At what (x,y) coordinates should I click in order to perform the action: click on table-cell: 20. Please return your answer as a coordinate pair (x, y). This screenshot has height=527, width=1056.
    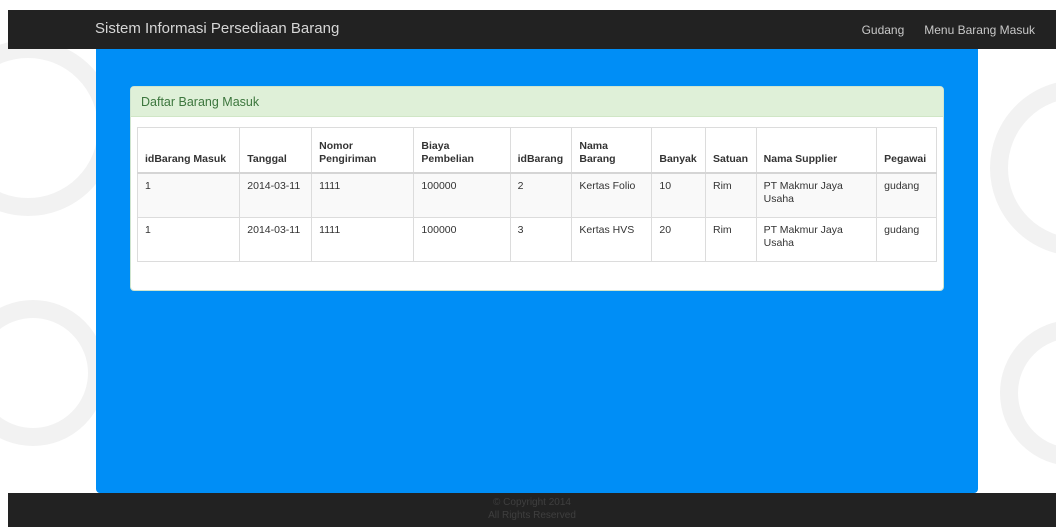
    Looking at the image, I should click on (679, 239).